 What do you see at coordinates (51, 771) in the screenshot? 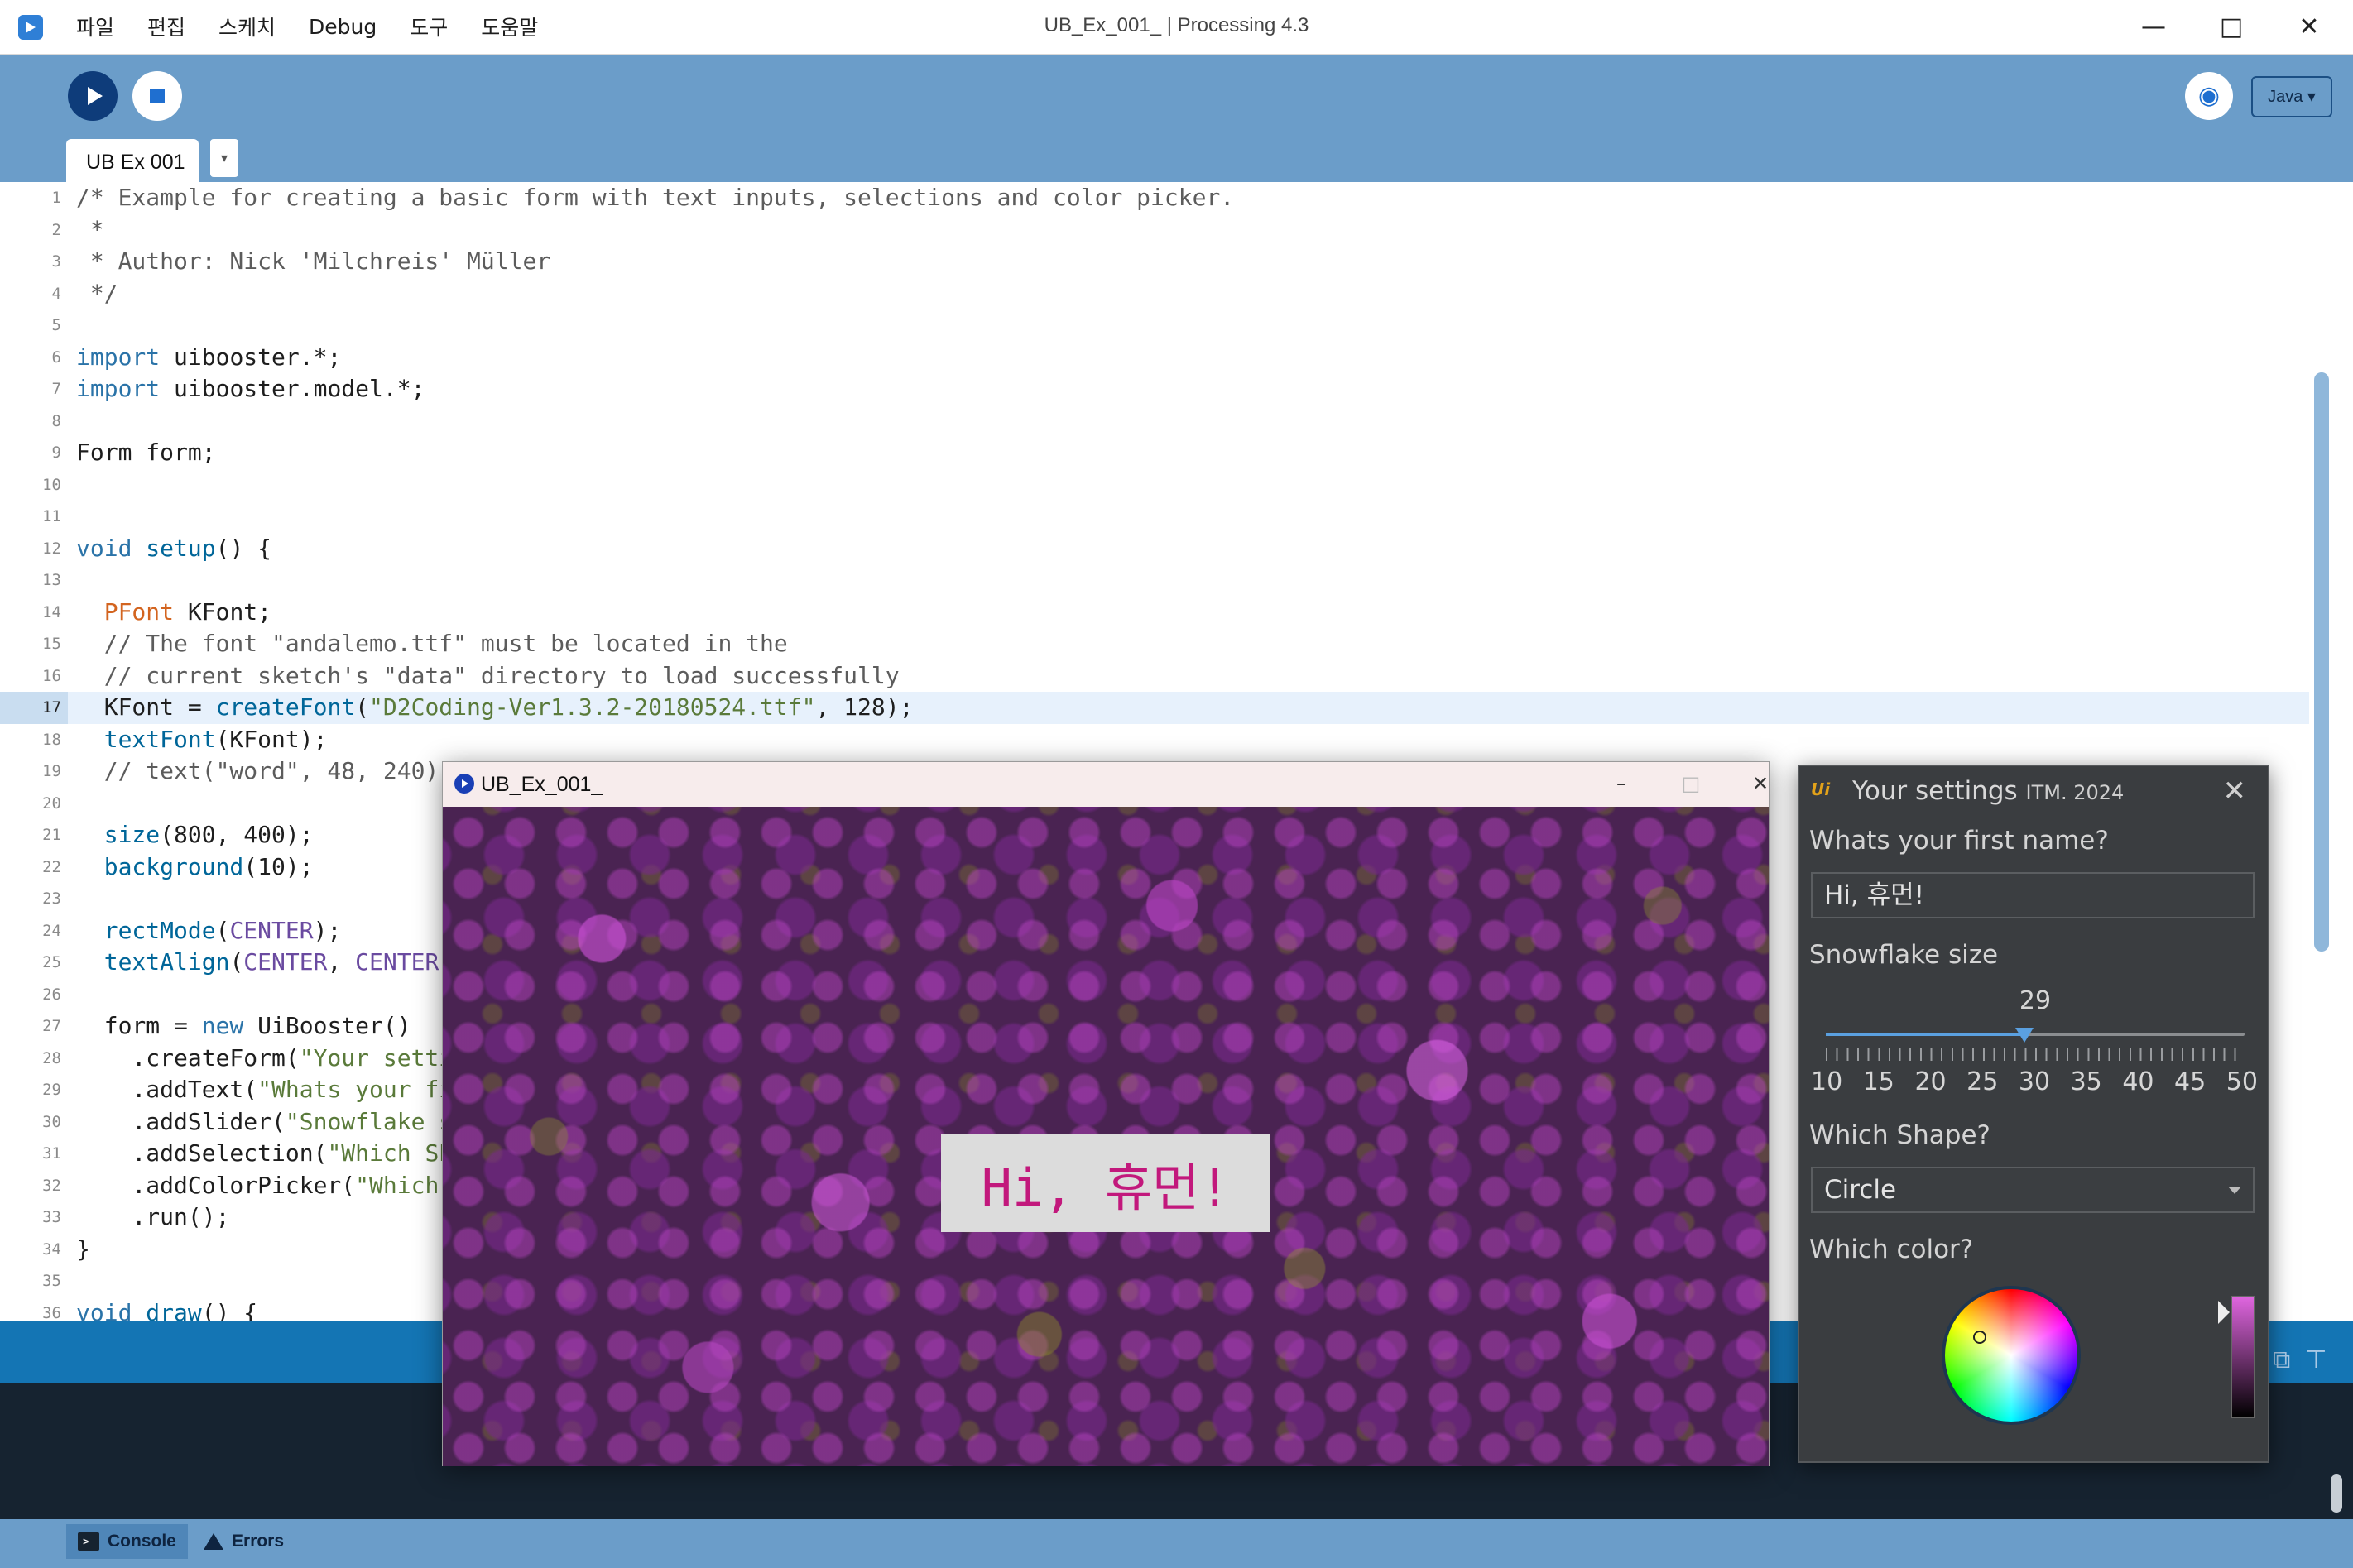
I see `line-number: 19` at bounding box center [51, 771].